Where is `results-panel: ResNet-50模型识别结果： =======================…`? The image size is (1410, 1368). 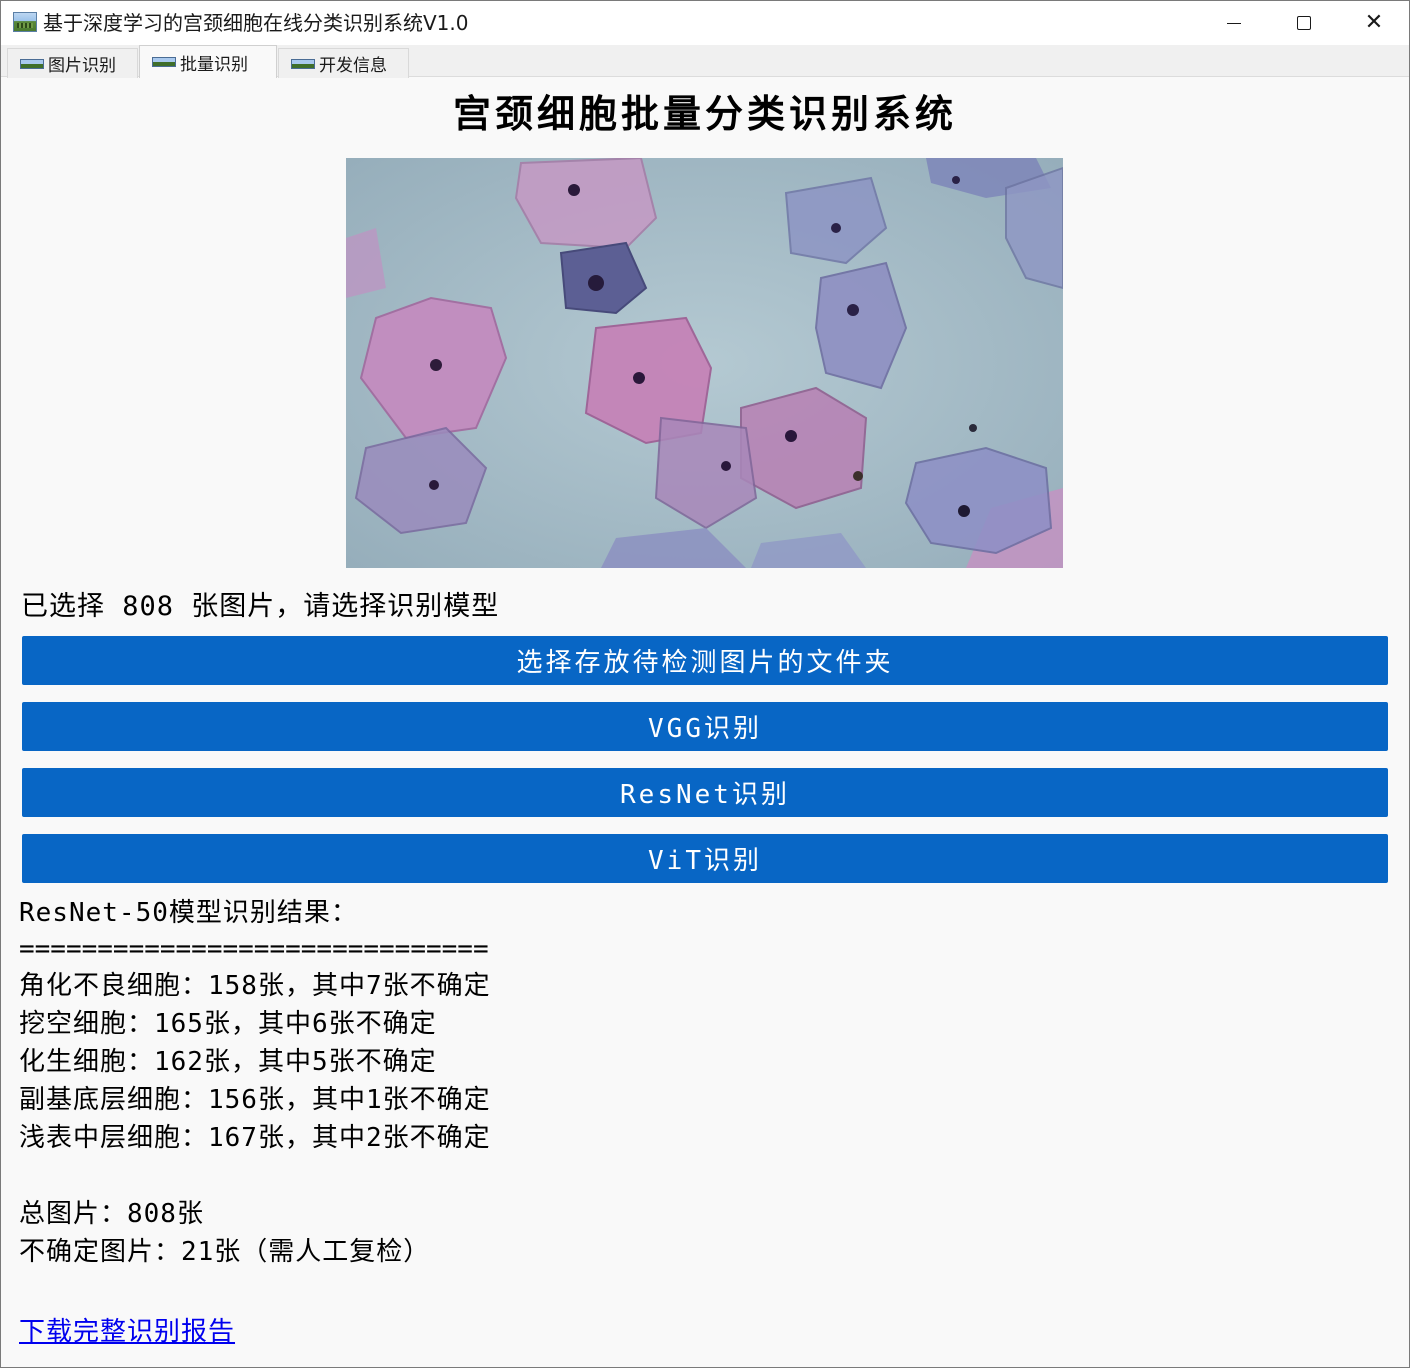 results-panel: ResNet-50模型识别结果： =======================… is located at coordinates (259, 1083).